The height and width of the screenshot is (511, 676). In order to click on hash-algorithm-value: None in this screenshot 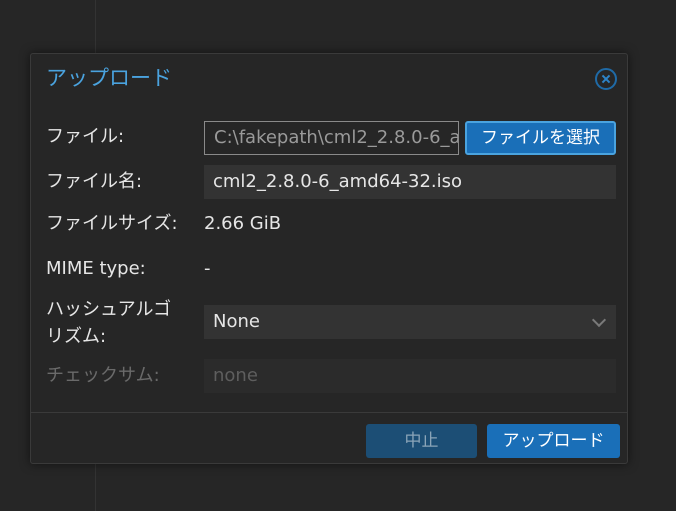, I will do `click(236, 321)`.